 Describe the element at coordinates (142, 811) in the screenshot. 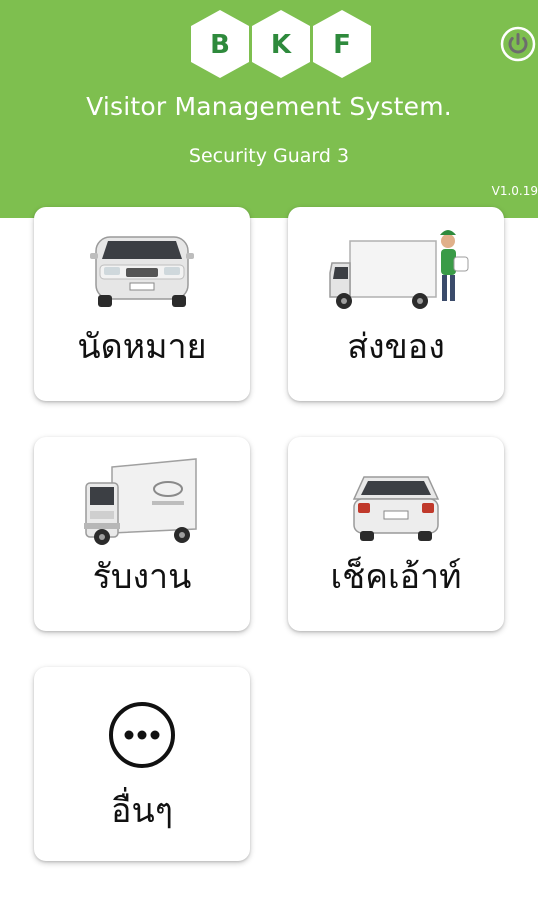

I see `menu-label-other: อื่นๆ` at that location.